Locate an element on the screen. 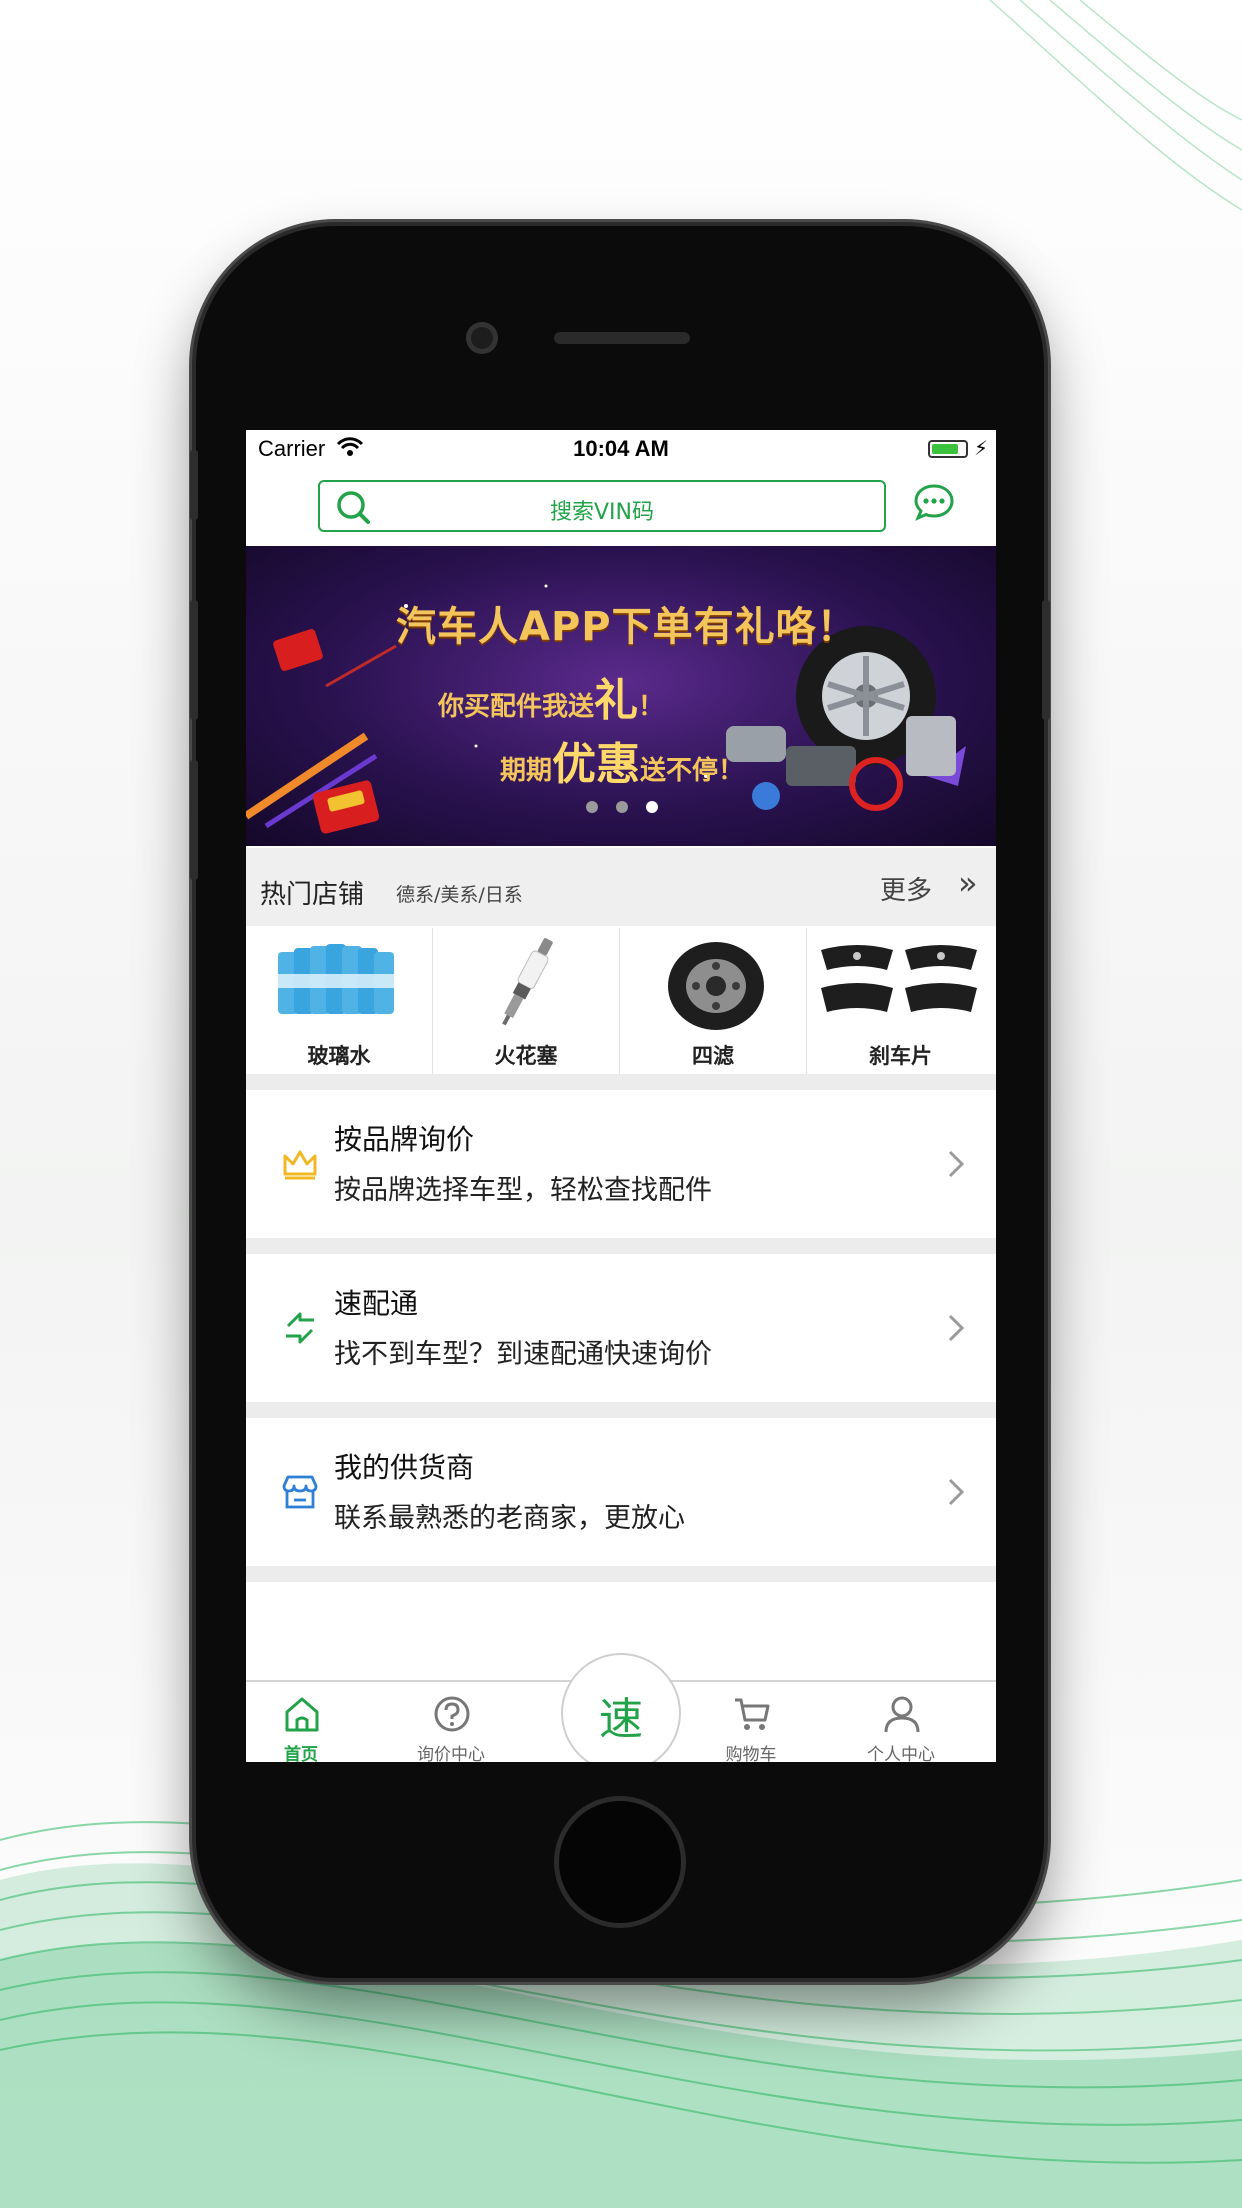  hot-shops-header: 热门店铺 德系/美系/日系 更多 » is located at coordinates (621, 887).